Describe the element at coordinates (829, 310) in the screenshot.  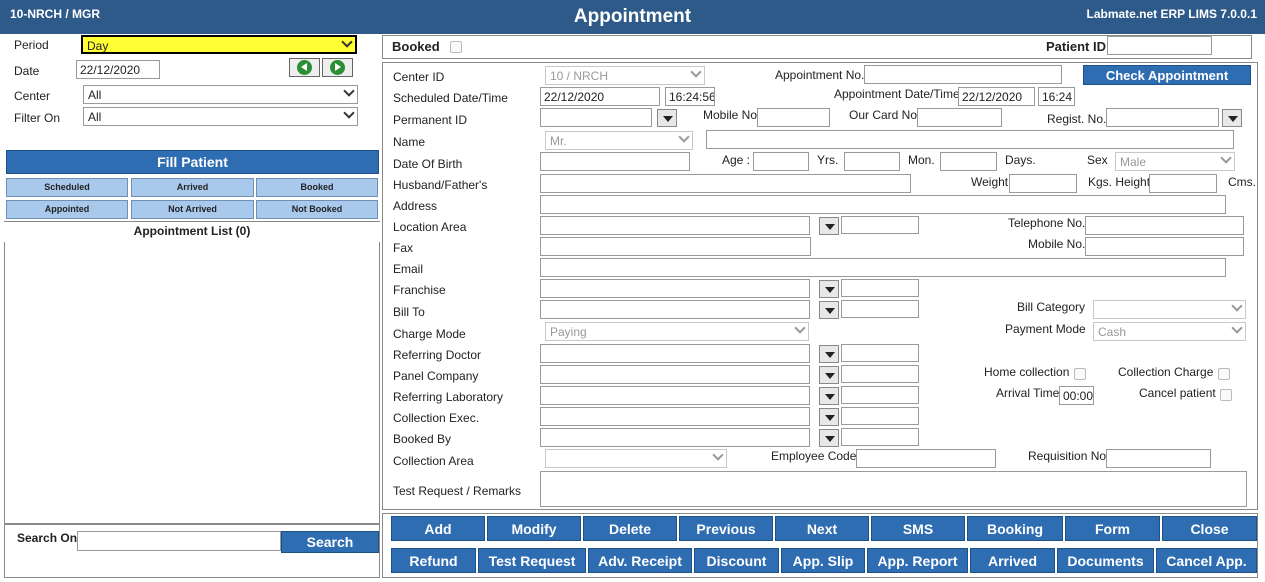
I see `bill-to-dropdown` at that location.